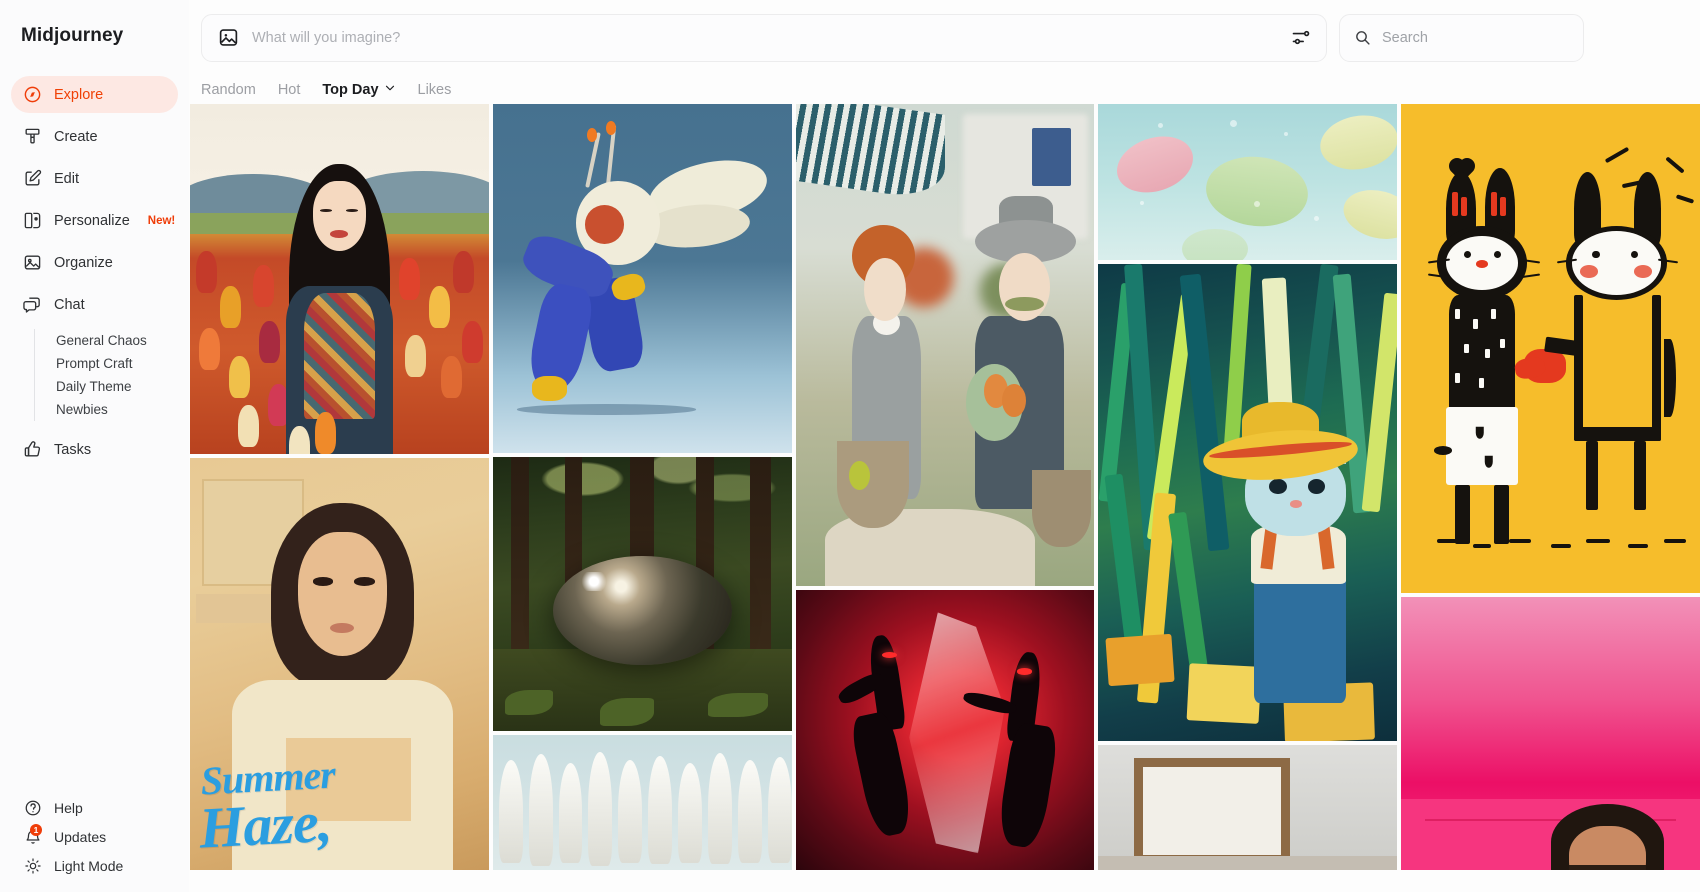  What do you see at coordinates (1475, 37) in the screenshot?
I see `search-input` at bounding box center [1475, 37].